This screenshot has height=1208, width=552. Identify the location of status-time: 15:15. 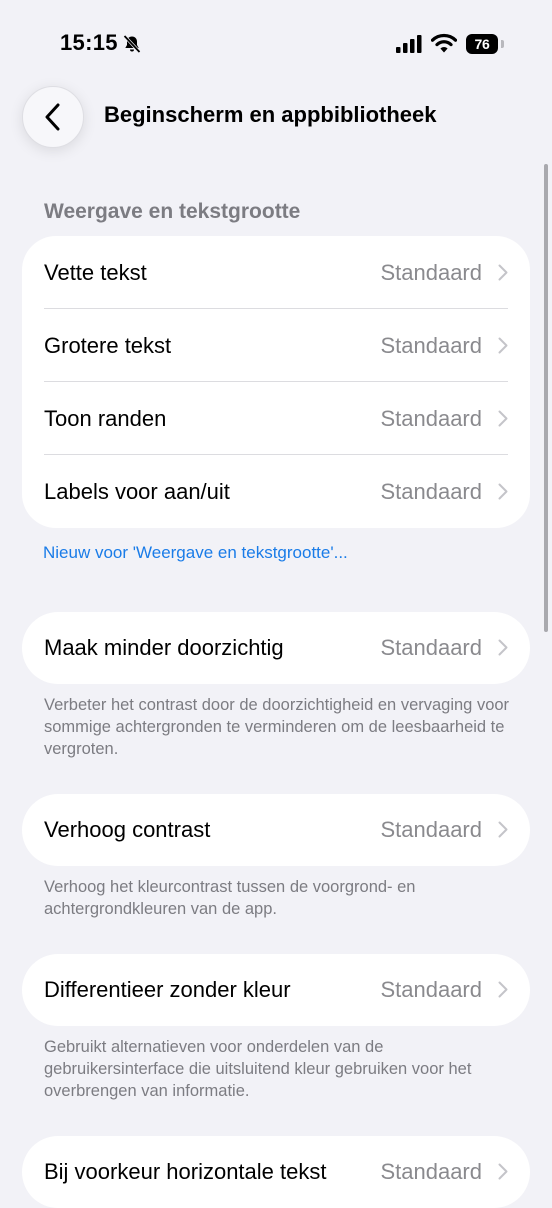
(89, 42).